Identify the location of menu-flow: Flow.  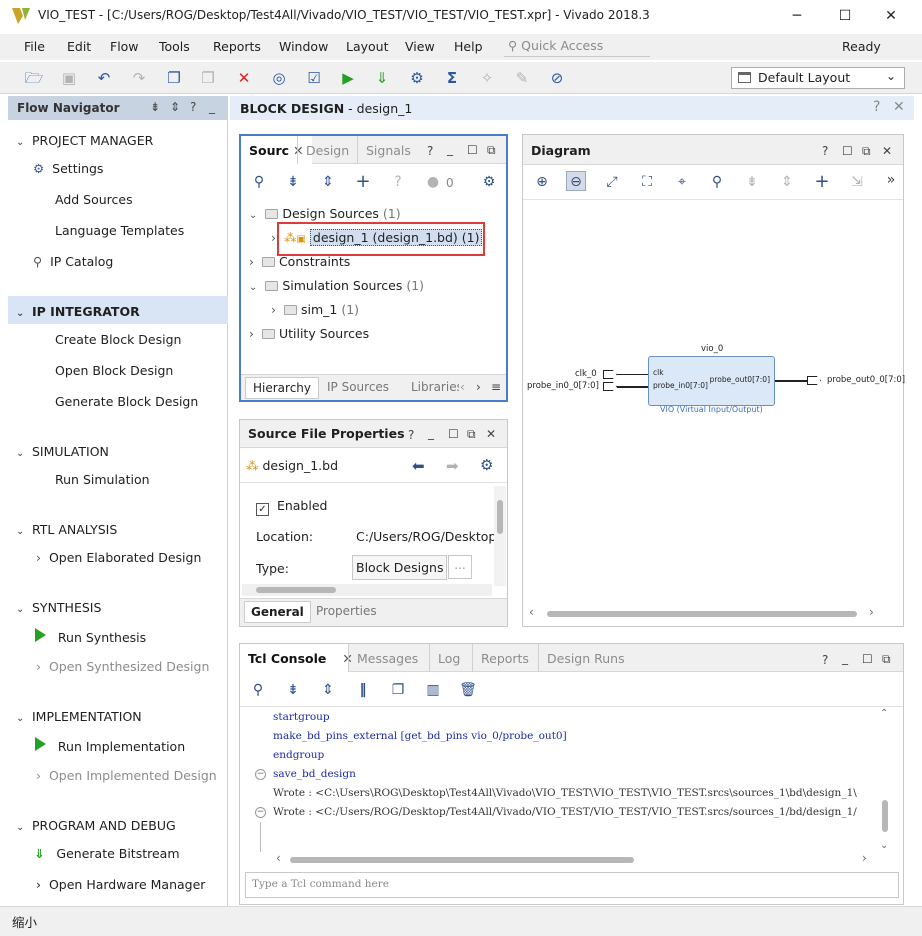
(124, 46).